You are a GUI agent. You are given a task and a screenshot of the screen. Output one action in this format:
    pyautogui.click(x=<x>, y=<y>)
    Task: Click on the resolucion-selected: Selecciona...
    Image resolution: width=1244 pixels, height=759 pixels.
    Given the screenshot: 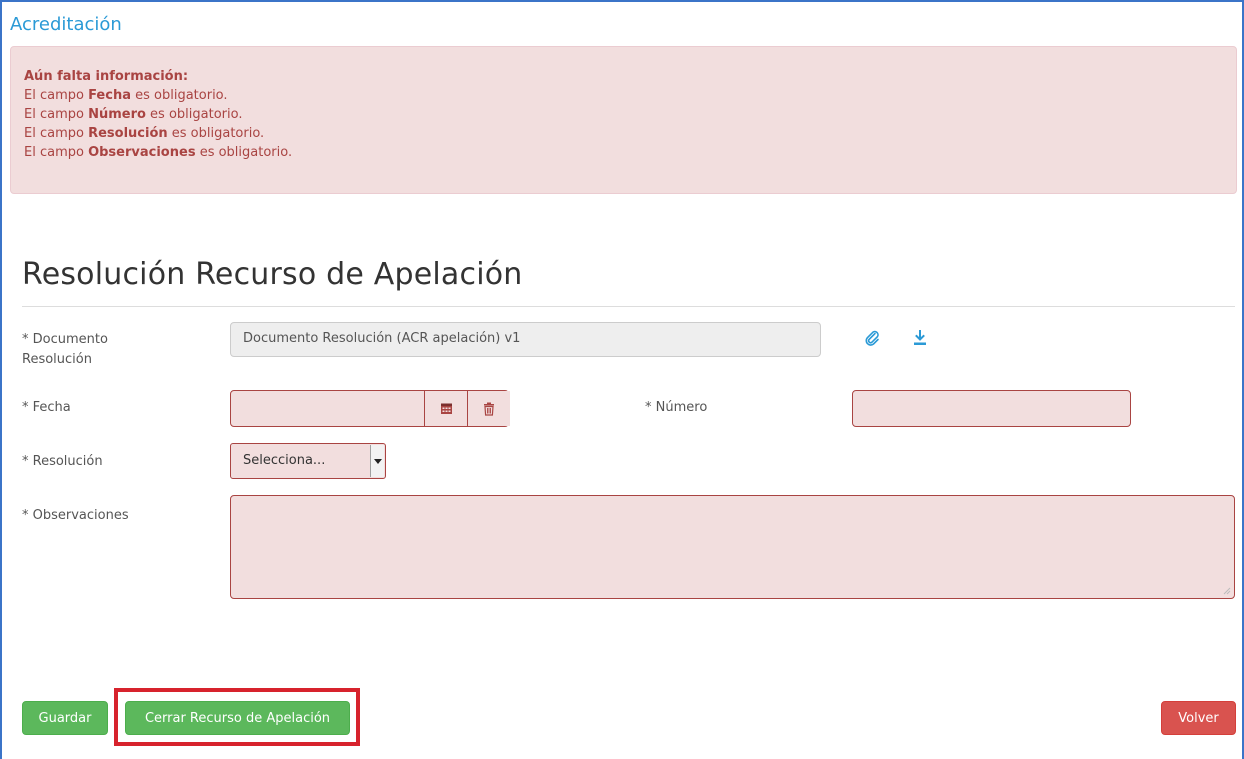 What is the action you would take?
    pyautogui.click(x=284, y=460)
    